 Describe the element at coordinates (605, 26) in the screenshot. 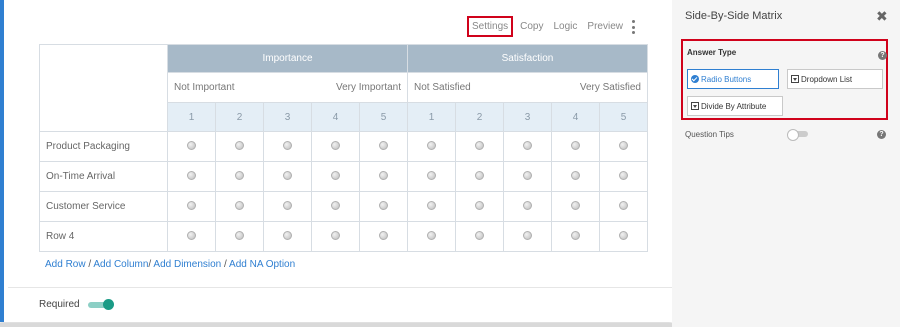

I see `preview-link: Preview` at that location.